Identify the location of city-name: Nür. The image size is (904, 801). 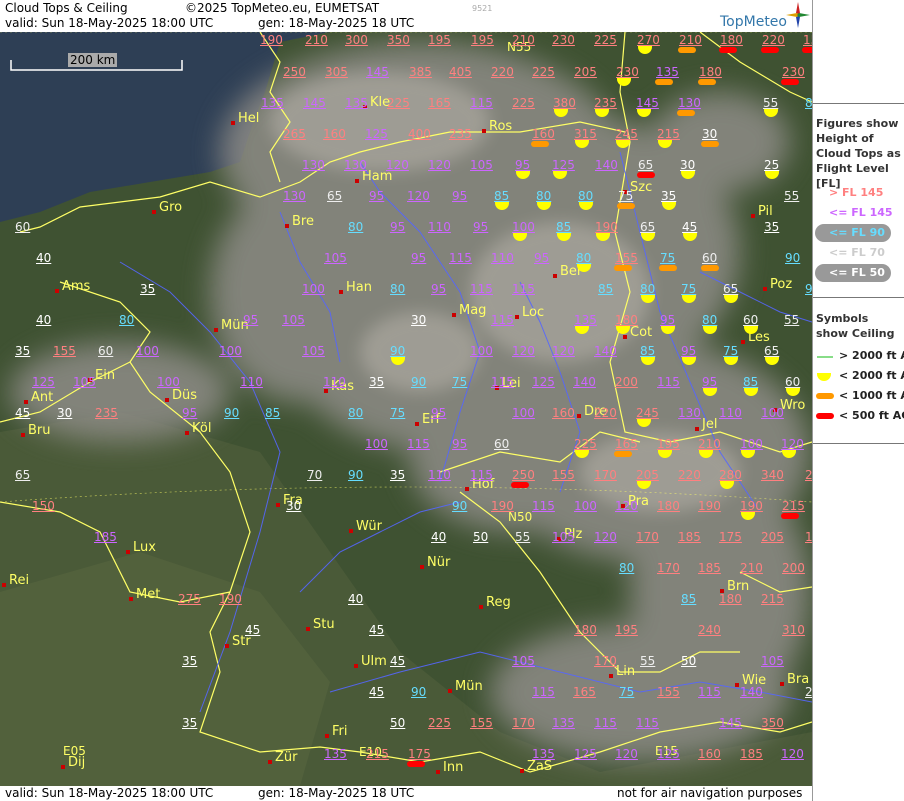
(439, 562).